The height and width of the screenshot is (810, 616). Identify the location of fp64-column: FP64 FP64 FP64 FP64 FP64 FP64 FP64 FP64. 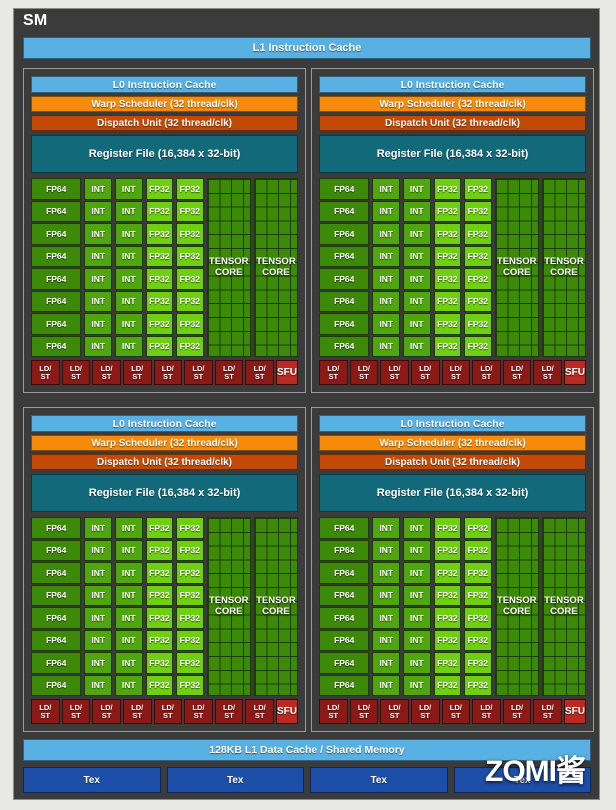
(56, 606).